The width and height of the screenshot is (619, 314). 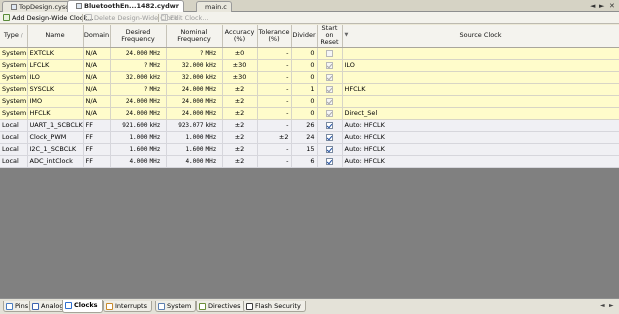 I want to click on tab-clocks: Clocks, so click(x=82, y=306).